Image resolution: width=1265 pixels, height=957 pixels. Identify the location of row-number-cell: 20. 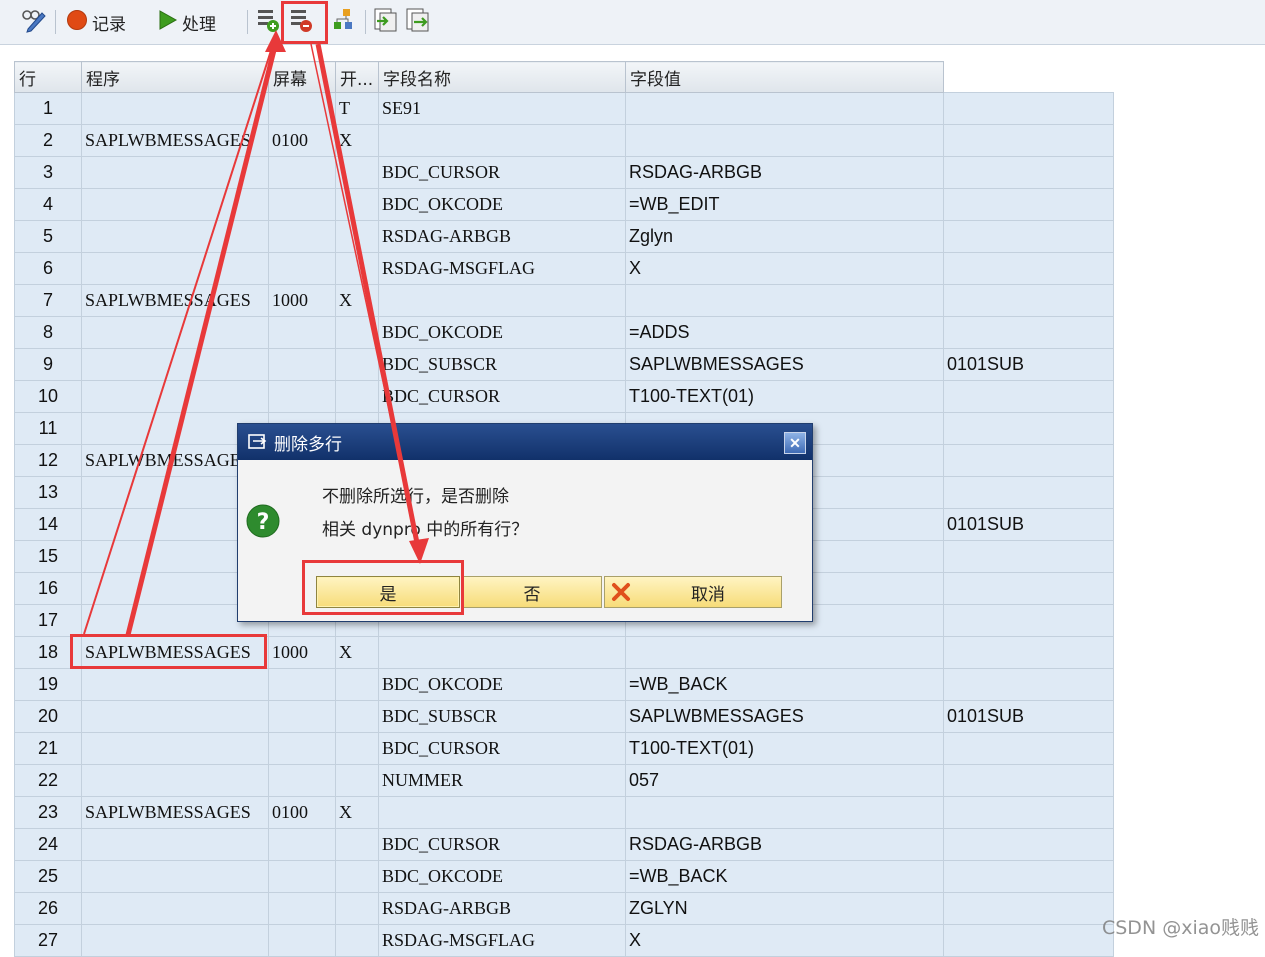
(48, 716).